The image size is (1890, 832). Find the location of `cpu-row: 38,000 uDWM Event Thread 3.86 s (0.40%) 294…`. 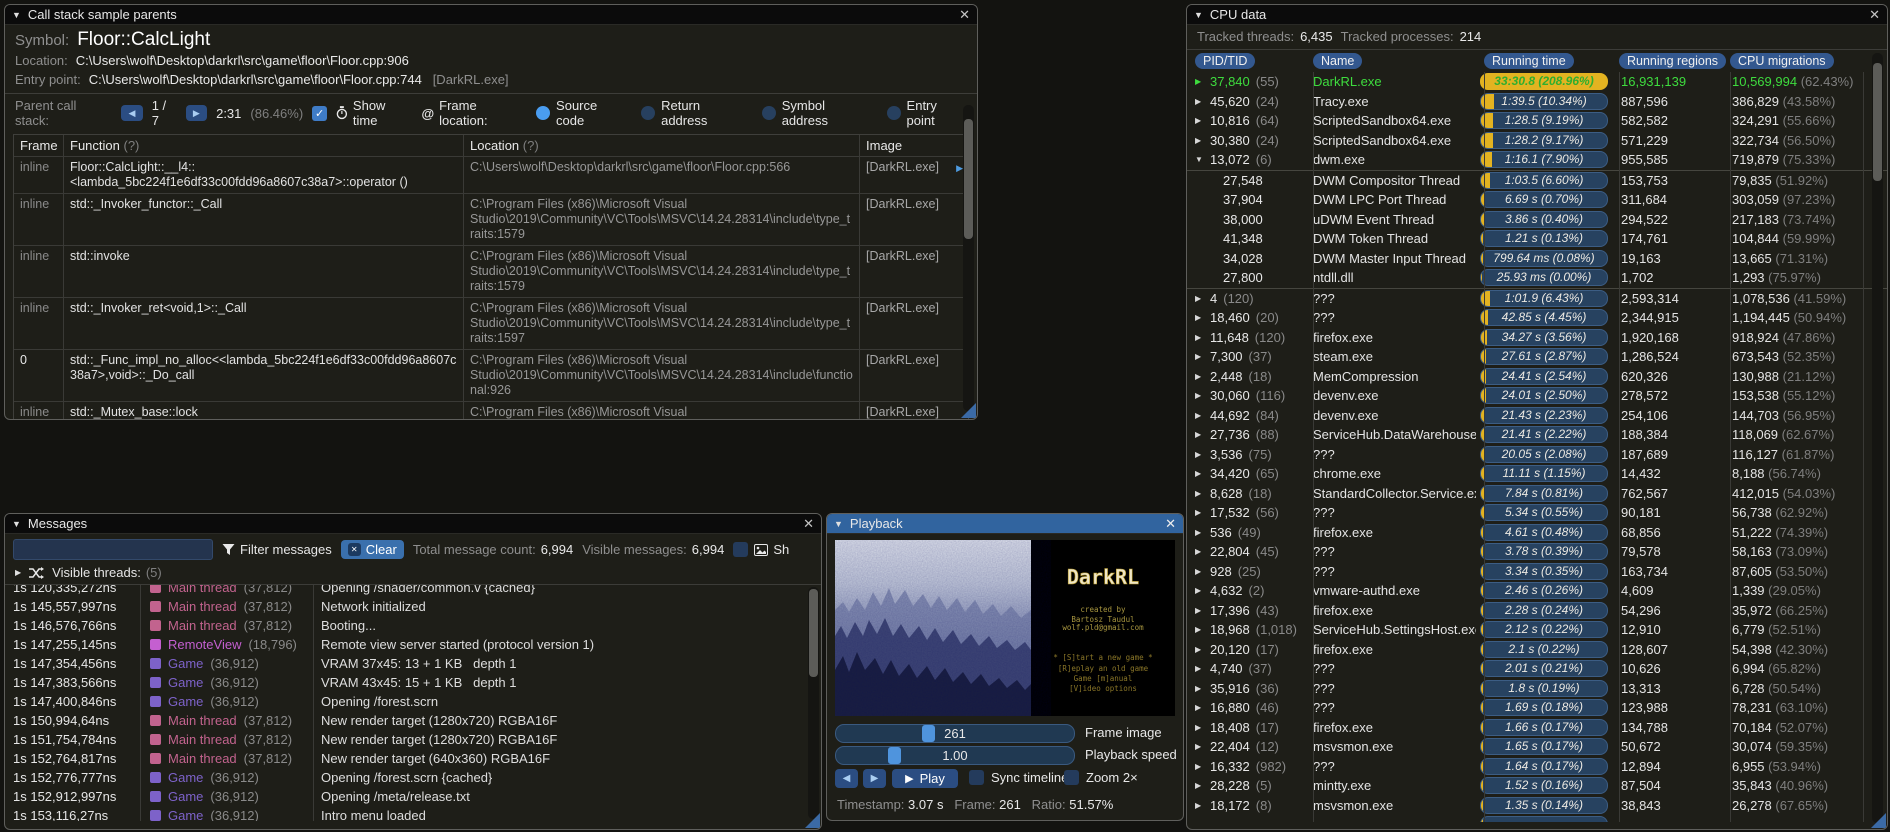

cpu-row: 38,000 uDWM Event Thread 3.86 s (0.40%) 294… is located at coordinates (1537, 220).